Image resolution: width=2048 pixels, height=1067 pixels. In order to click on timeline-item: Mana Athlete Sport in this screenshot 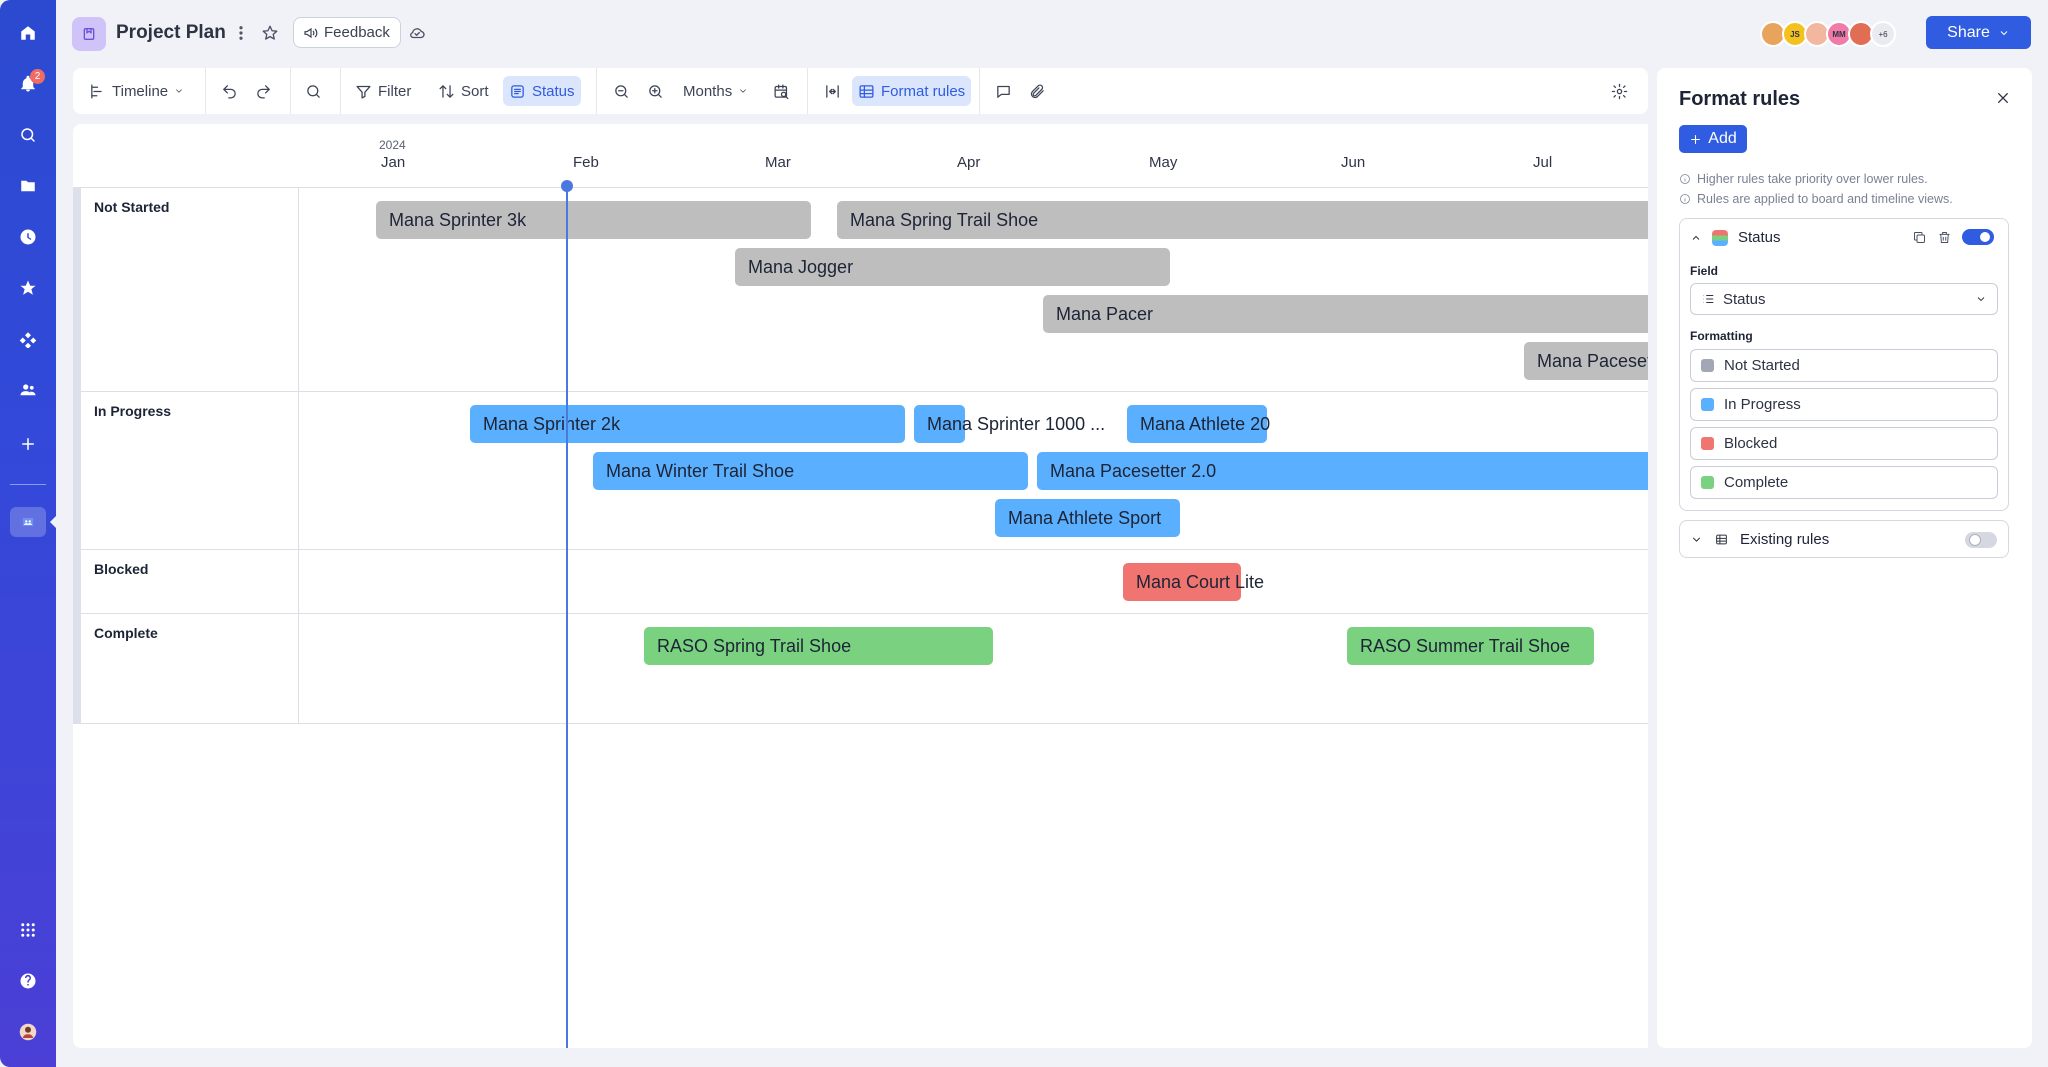, I will do `click(1087, 518)`.